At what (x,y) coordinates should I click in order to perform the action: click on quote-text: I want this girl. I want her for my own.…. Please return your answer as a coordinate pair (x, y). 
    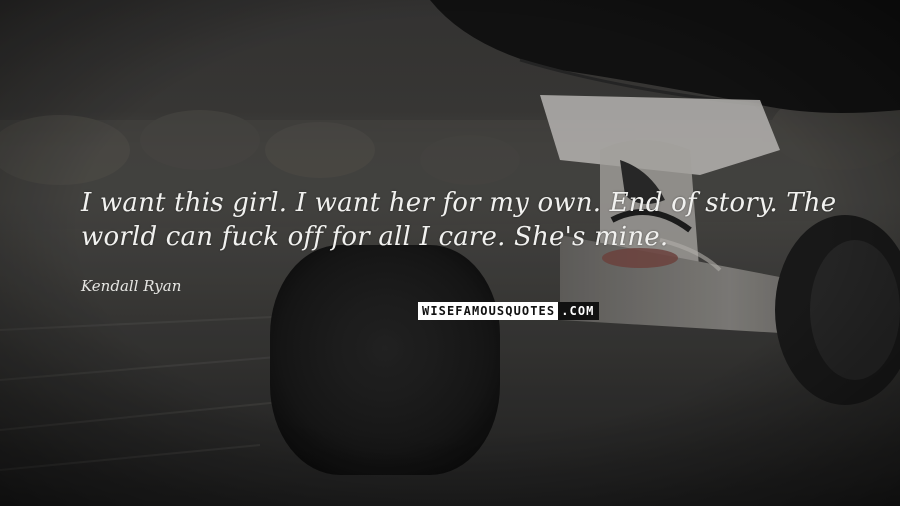
    Looking at the image, I should click on (459, 220).